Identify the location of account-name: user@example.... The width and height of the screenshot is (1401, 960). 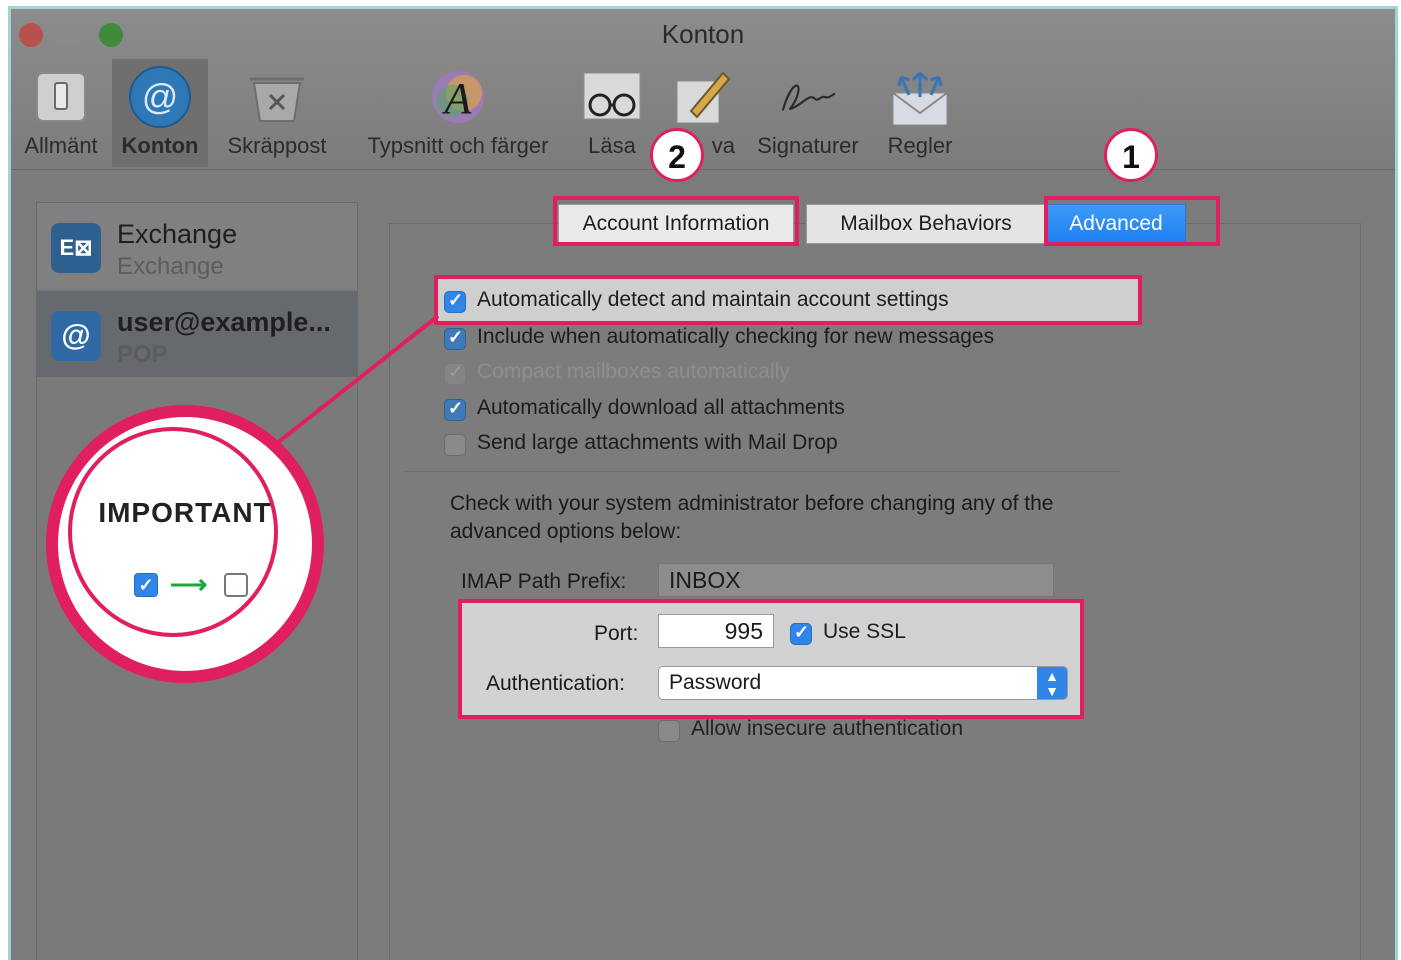
(224, 322).